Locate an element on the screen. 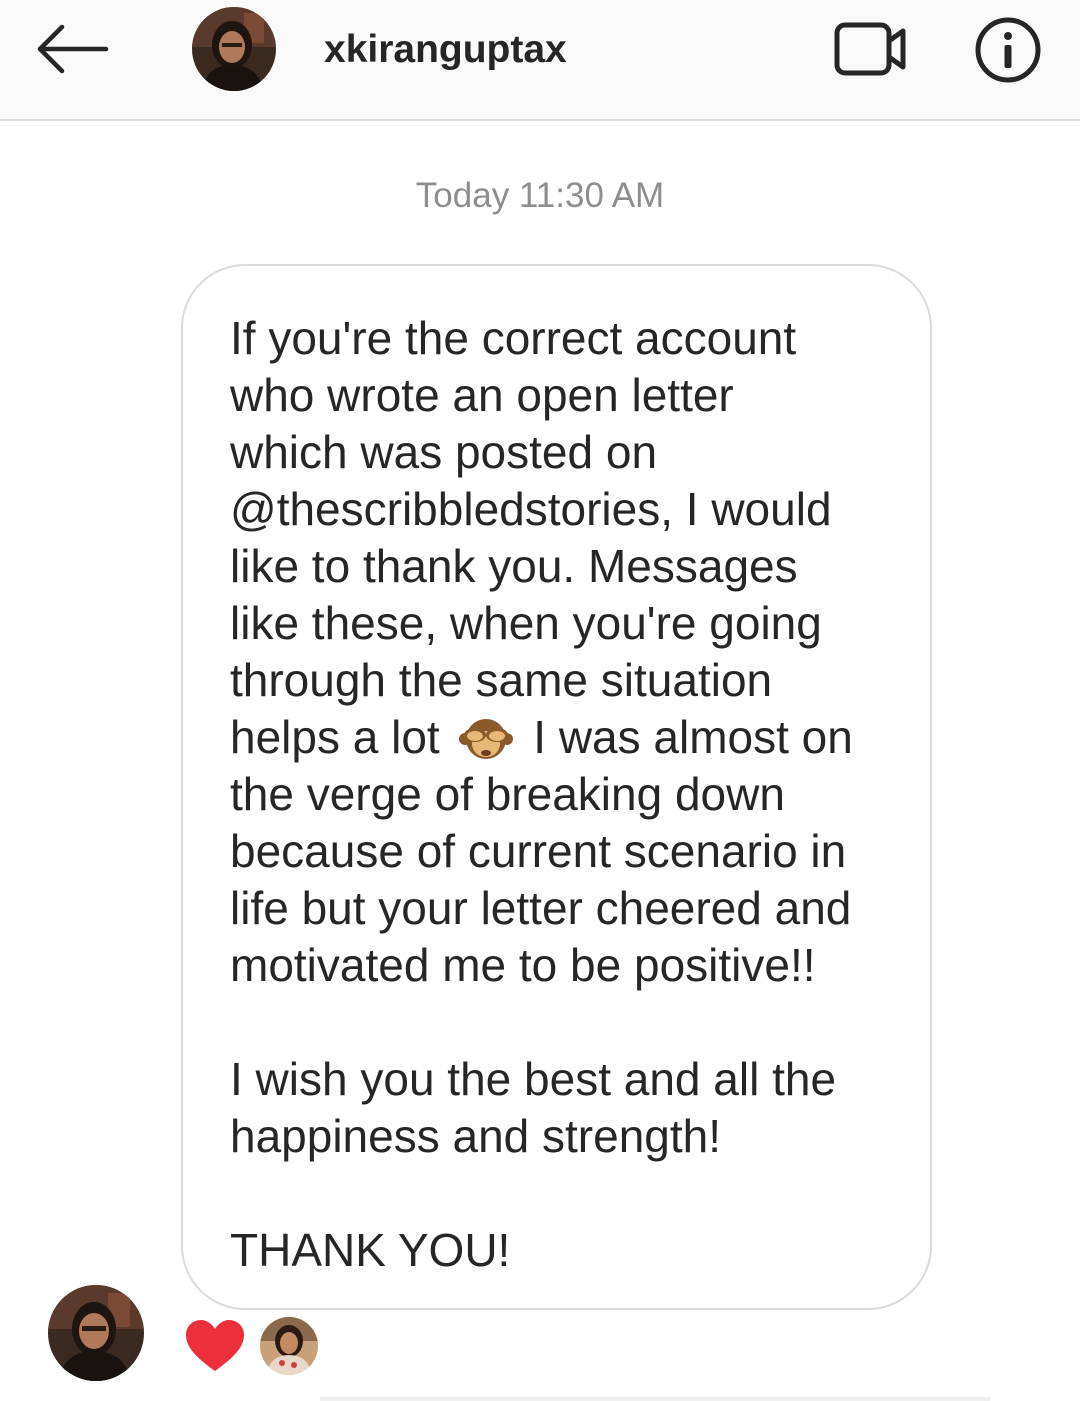 The height and width of the screenshot is (1401, 1080). video-call-button is located at coordinates (871, 49).